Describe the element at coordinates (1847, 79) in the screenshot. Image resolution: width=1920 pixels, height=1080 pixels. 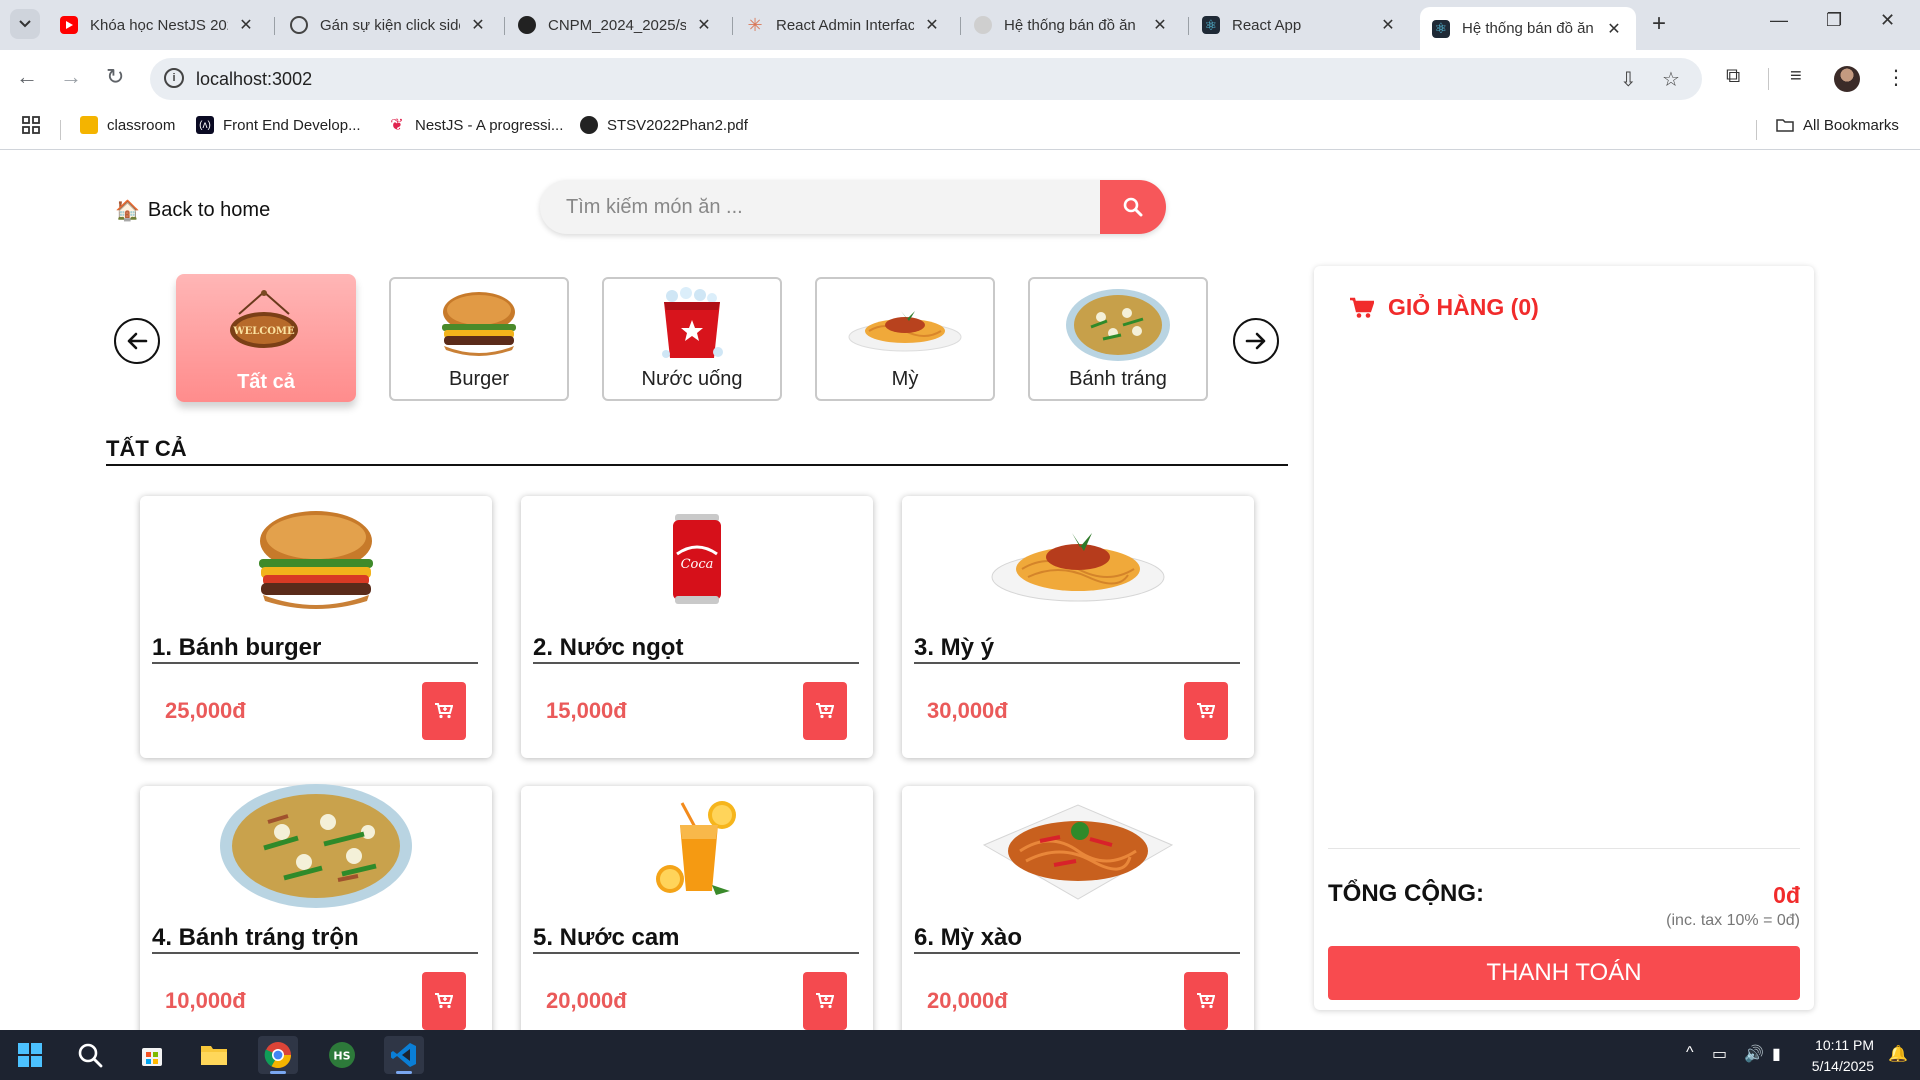
I see `profile-avatar` at that location.